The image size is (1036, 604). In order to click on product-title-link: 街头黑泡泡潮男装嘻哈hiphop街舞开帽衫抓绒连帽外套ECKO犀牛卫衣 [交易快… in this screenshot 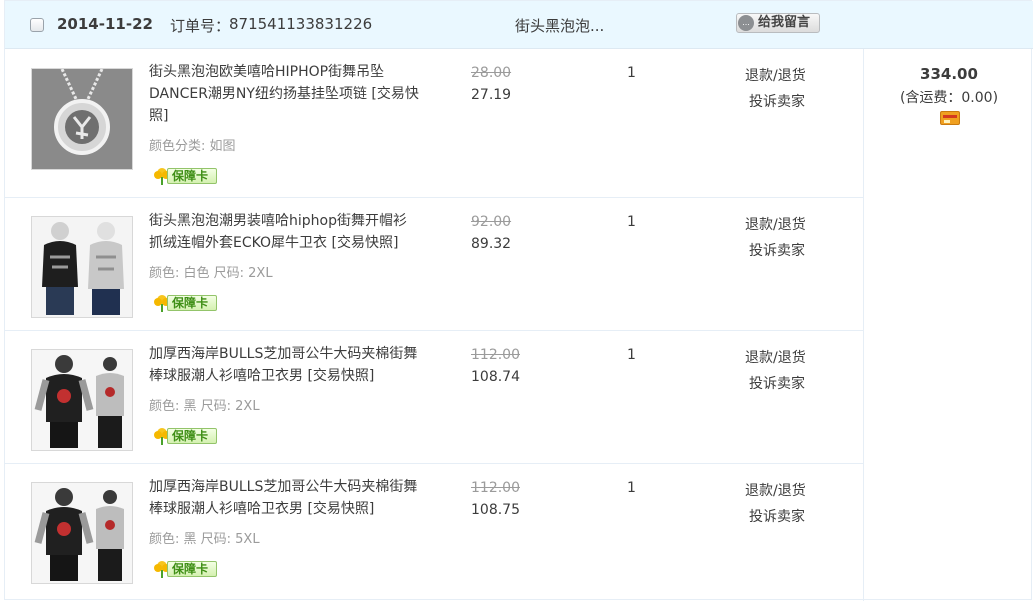, I will do `click(284, 232)`.